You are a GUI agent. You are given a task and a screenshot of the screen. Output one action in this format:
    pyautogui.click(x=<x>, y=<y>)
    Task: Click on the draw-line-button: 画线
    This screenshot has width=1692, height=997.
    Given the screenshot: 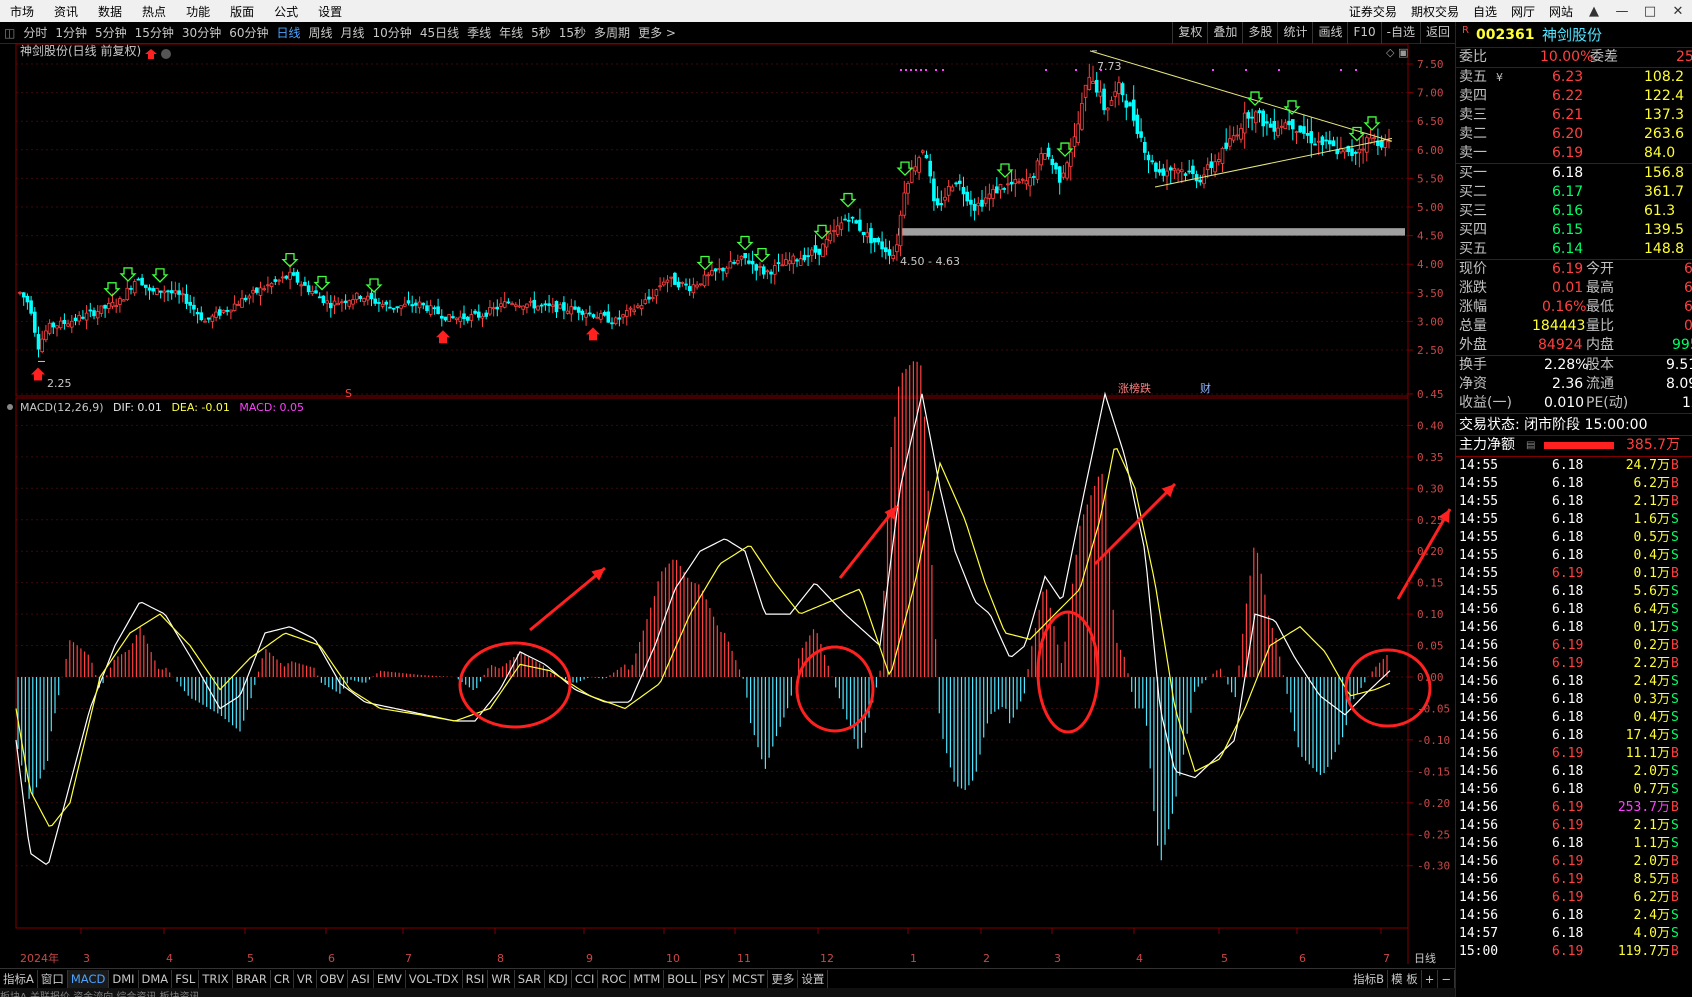 What is the action you would take?
    pyautogui.click(x=1329, y=33)
    